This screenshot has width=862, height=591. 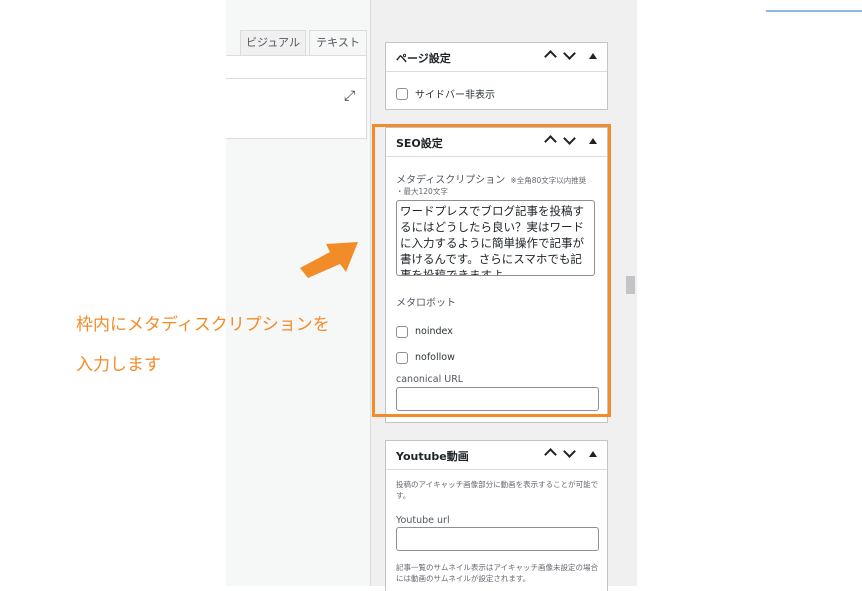 What do you see at coordinates (630, 285) in the screenshot?
I see `scrollbar-thumb` at bounding box center [630, 285].